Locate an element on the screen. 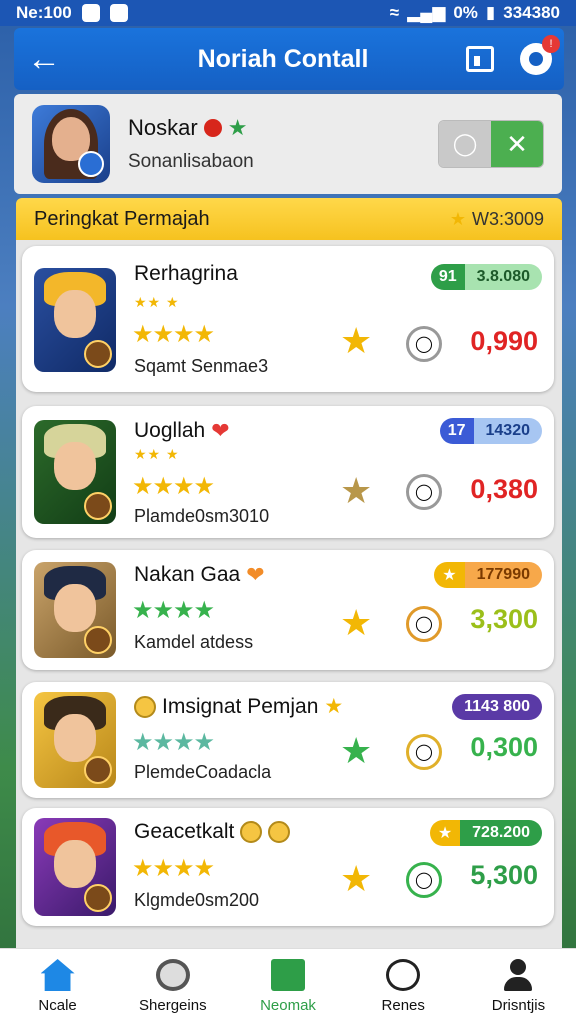 This screenshot has width=576, height=1024. score-pill: 1143 800 is located at coordinates (497, 707).